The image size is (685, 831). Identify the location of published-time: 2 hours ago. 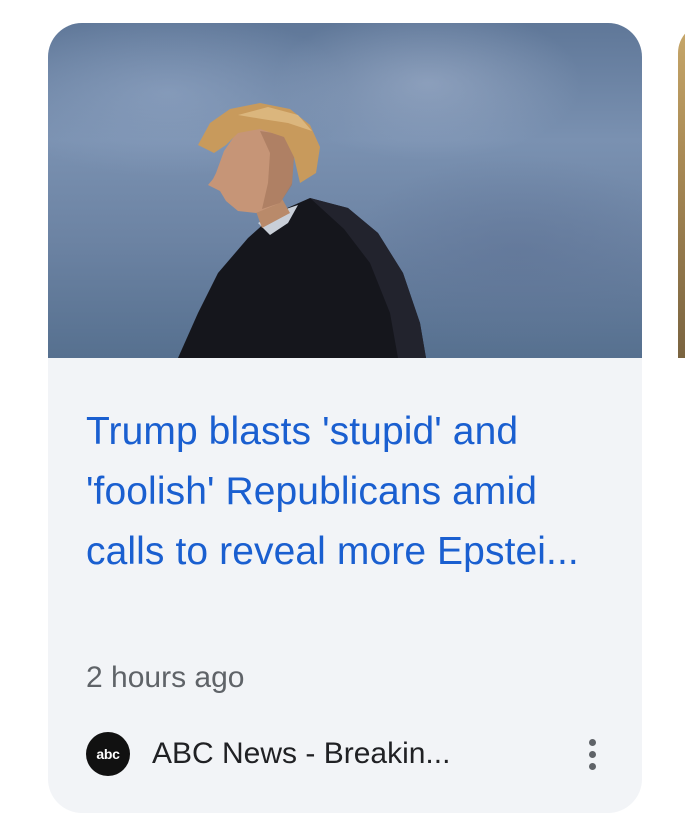
(165, 677).